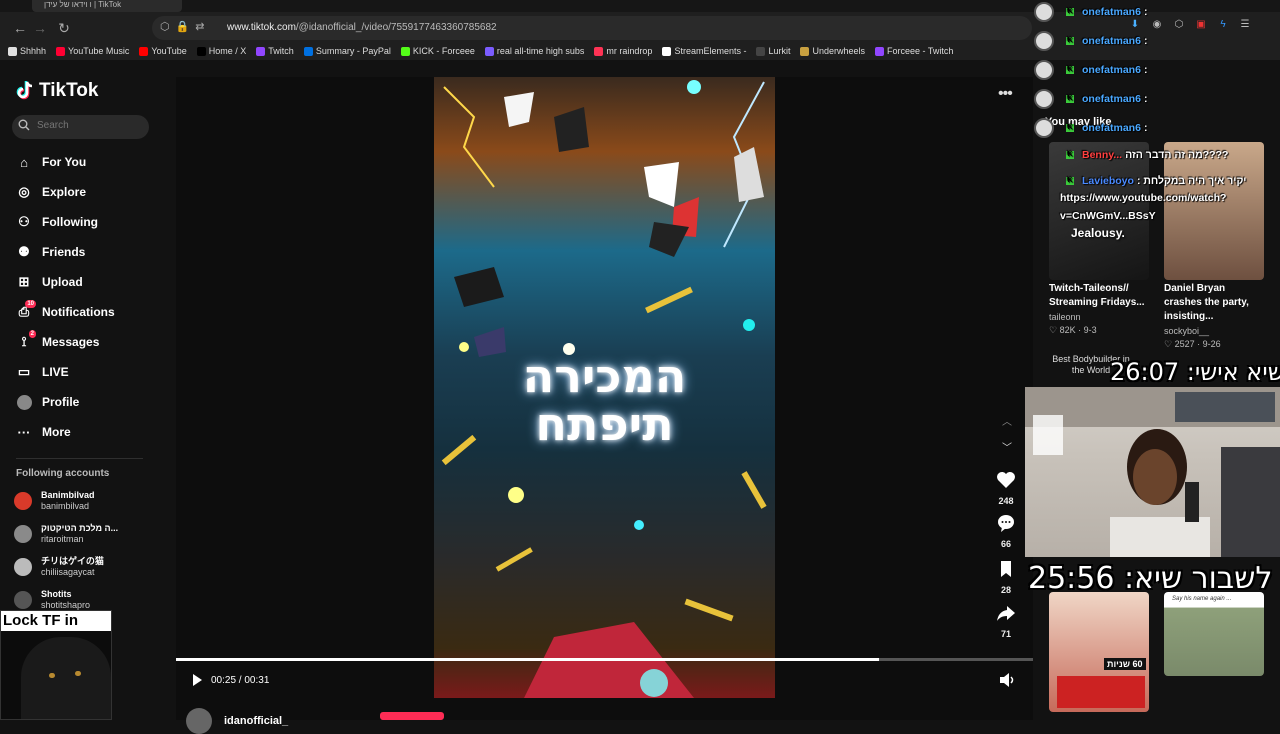 Image resolution: width=1280 pixels, height=734 pixels. I want to click on chat-text: :, so click(1145, 41).